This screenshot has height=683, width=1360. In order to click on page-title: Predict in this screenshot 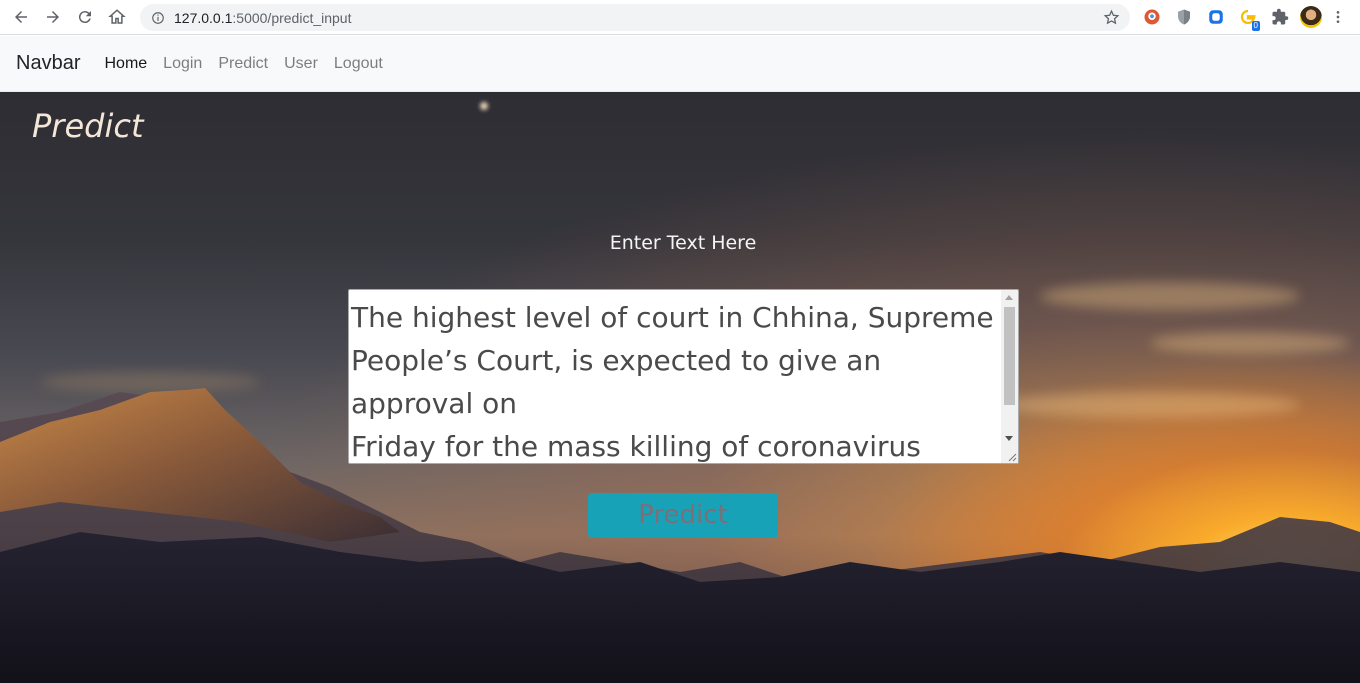, I will do `click(88, 126)`.